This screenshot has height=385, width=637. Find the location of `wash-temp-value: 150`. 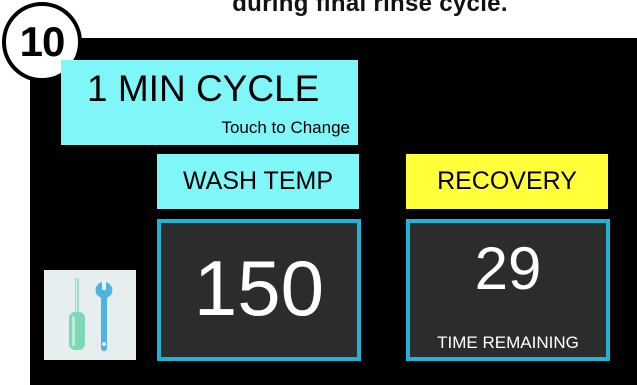

wash-temp-value: 150 is located at coordinates (259, 288).